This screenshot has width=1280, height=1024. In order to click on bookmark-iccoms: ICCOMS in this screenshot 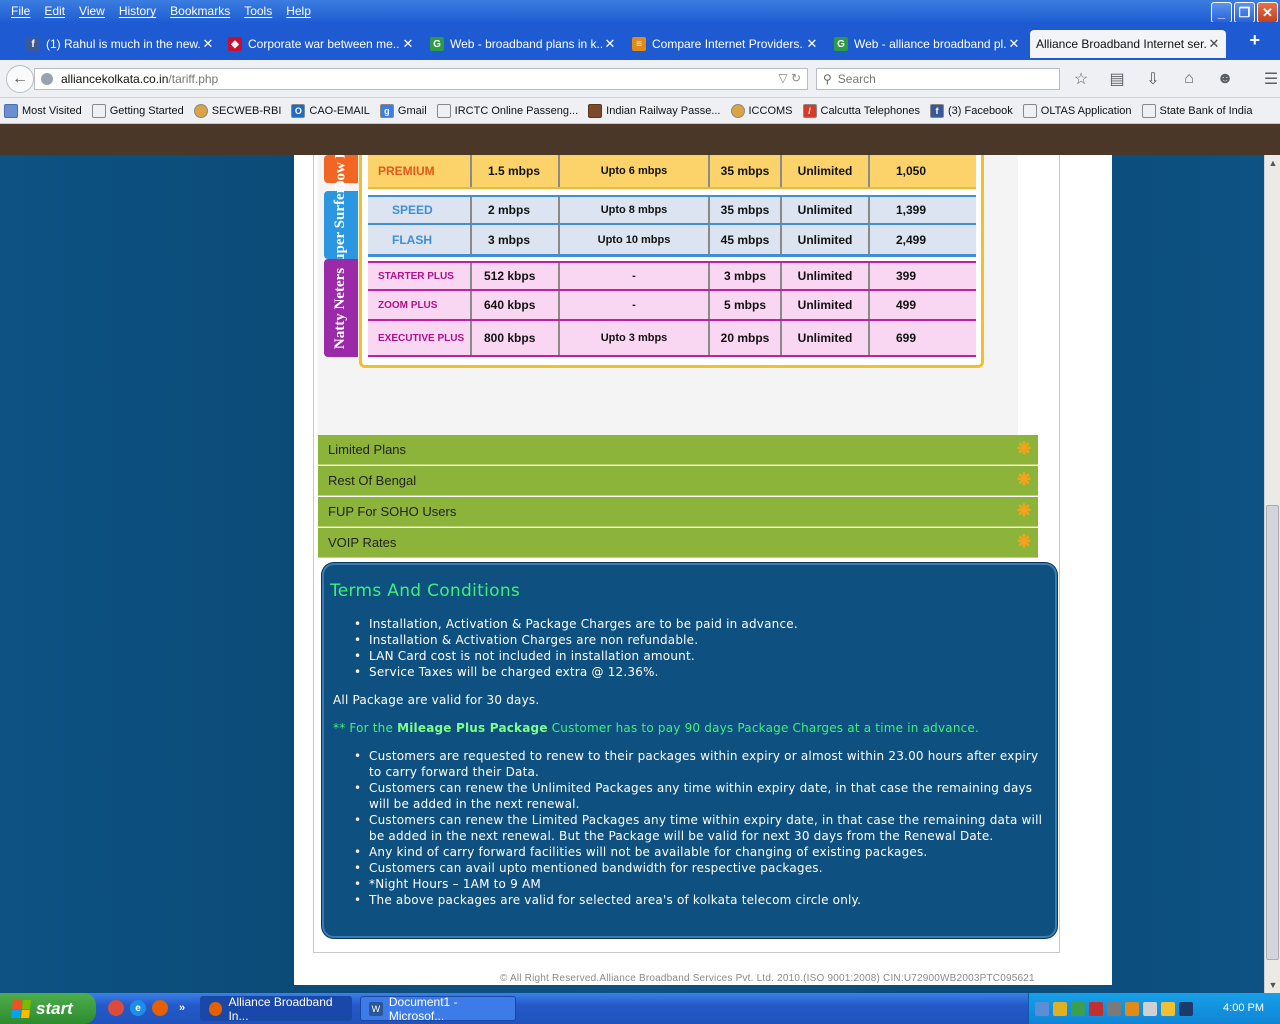, I will do `click(761, 110)`.